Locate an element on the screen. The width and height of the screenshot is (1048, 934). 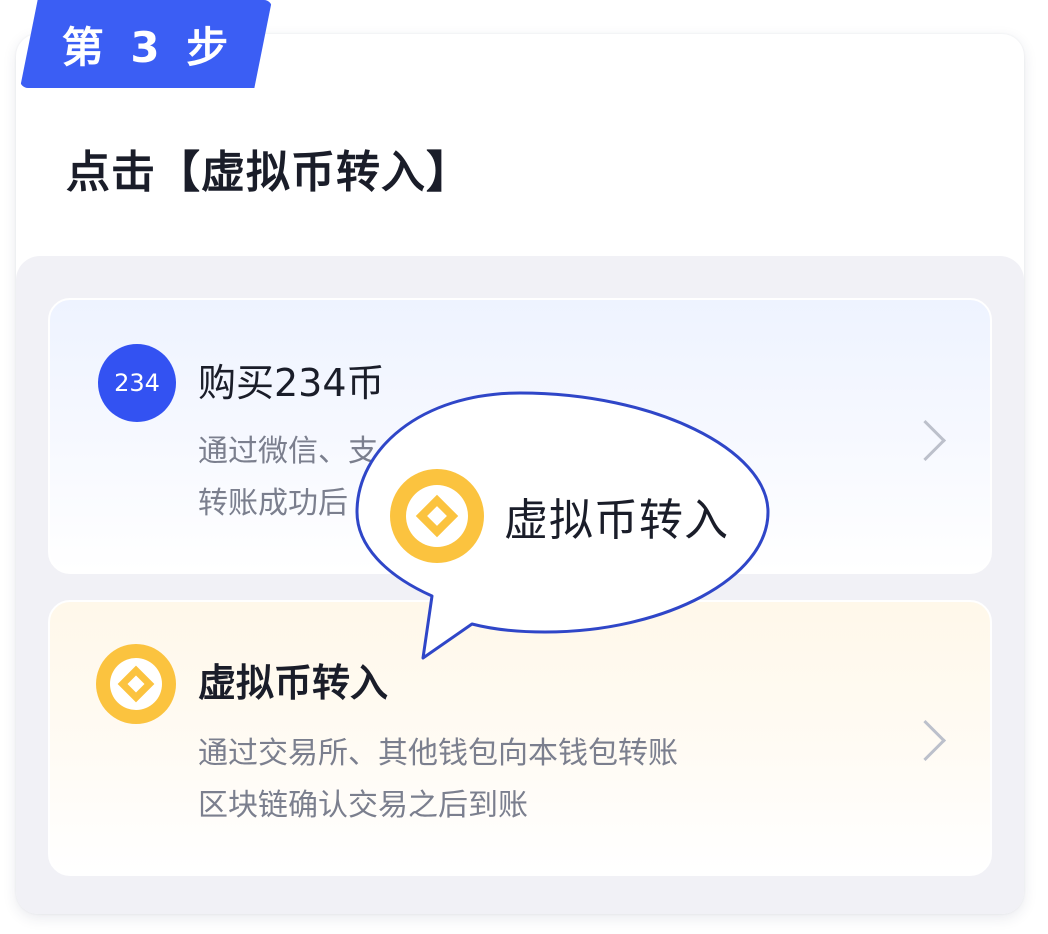
option-desc-line-1: 通过交易所、其他钱包向本钱包转账 is located at coordinates (438, 753).